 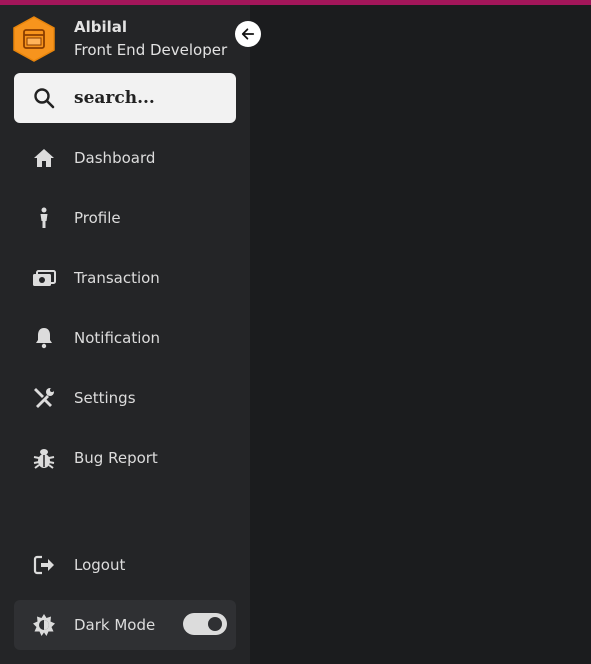 I want to click on dark-mode-label: Dark Mode, so click(x=115, y=625).